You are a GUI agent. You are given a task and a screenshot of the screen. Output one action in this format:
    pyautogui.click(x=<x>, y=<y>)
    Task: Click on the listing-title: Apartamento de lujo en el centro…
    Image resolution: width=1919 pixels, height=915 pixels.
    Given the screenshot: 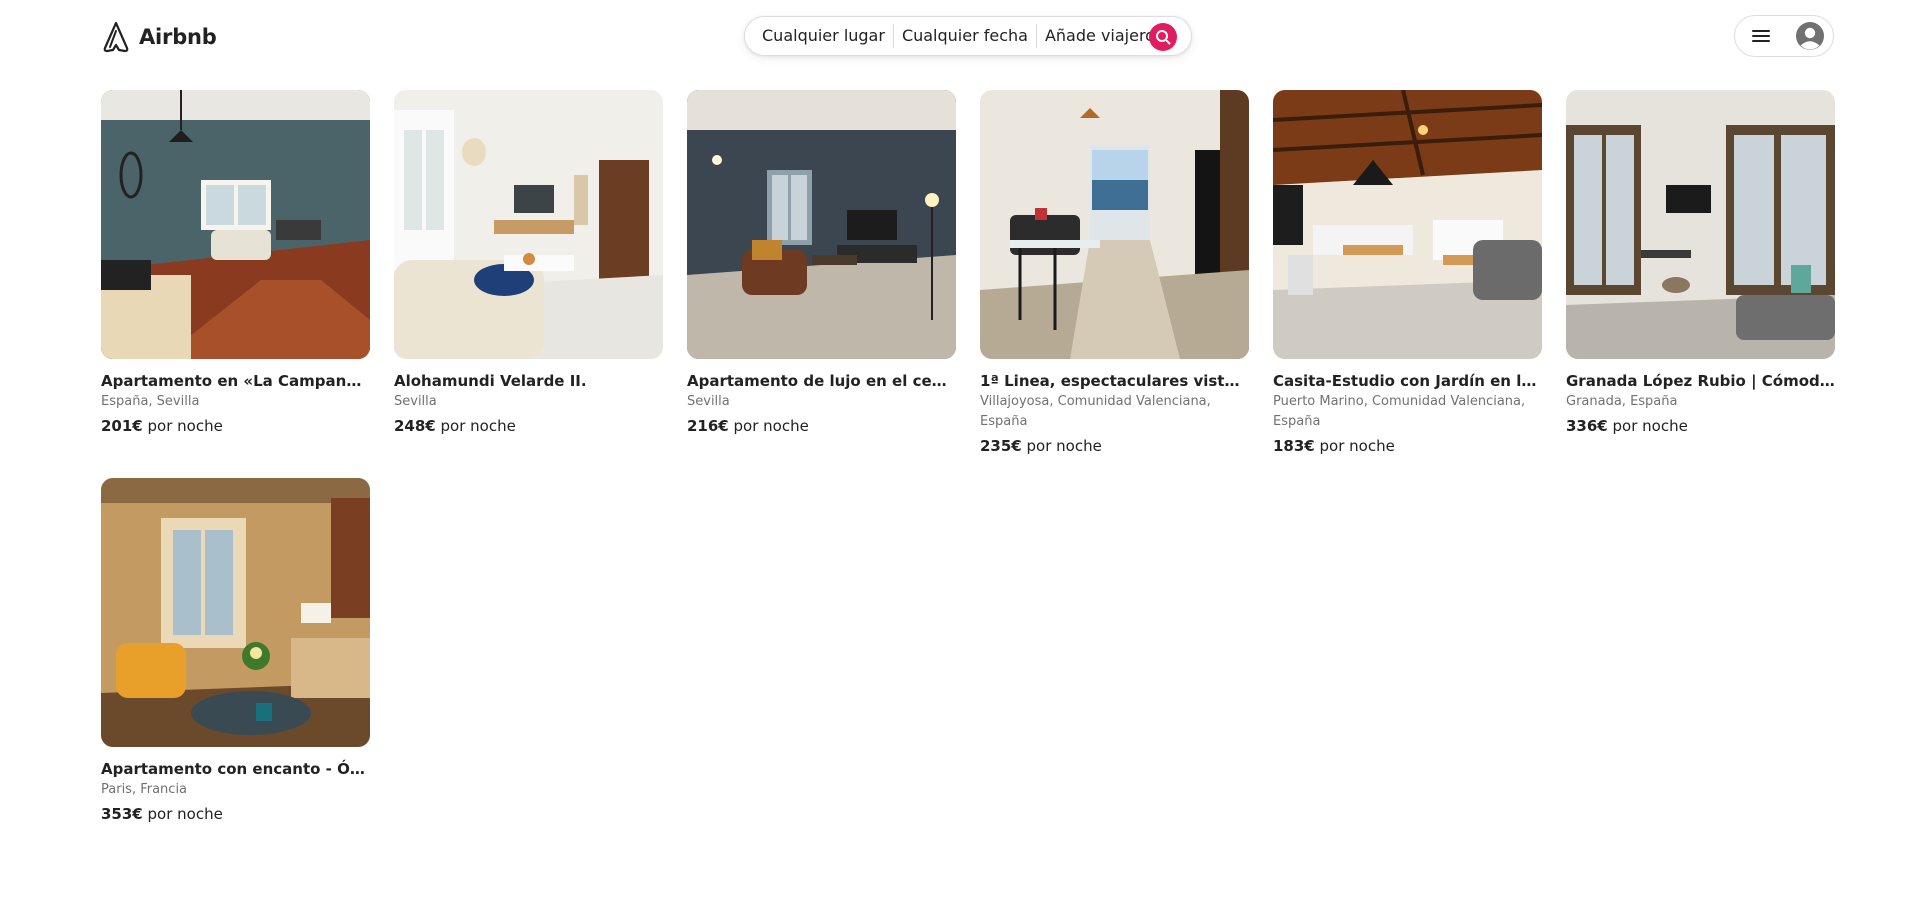 What is the action you would take?
    pyautogui.click(x=821, y=381)
    